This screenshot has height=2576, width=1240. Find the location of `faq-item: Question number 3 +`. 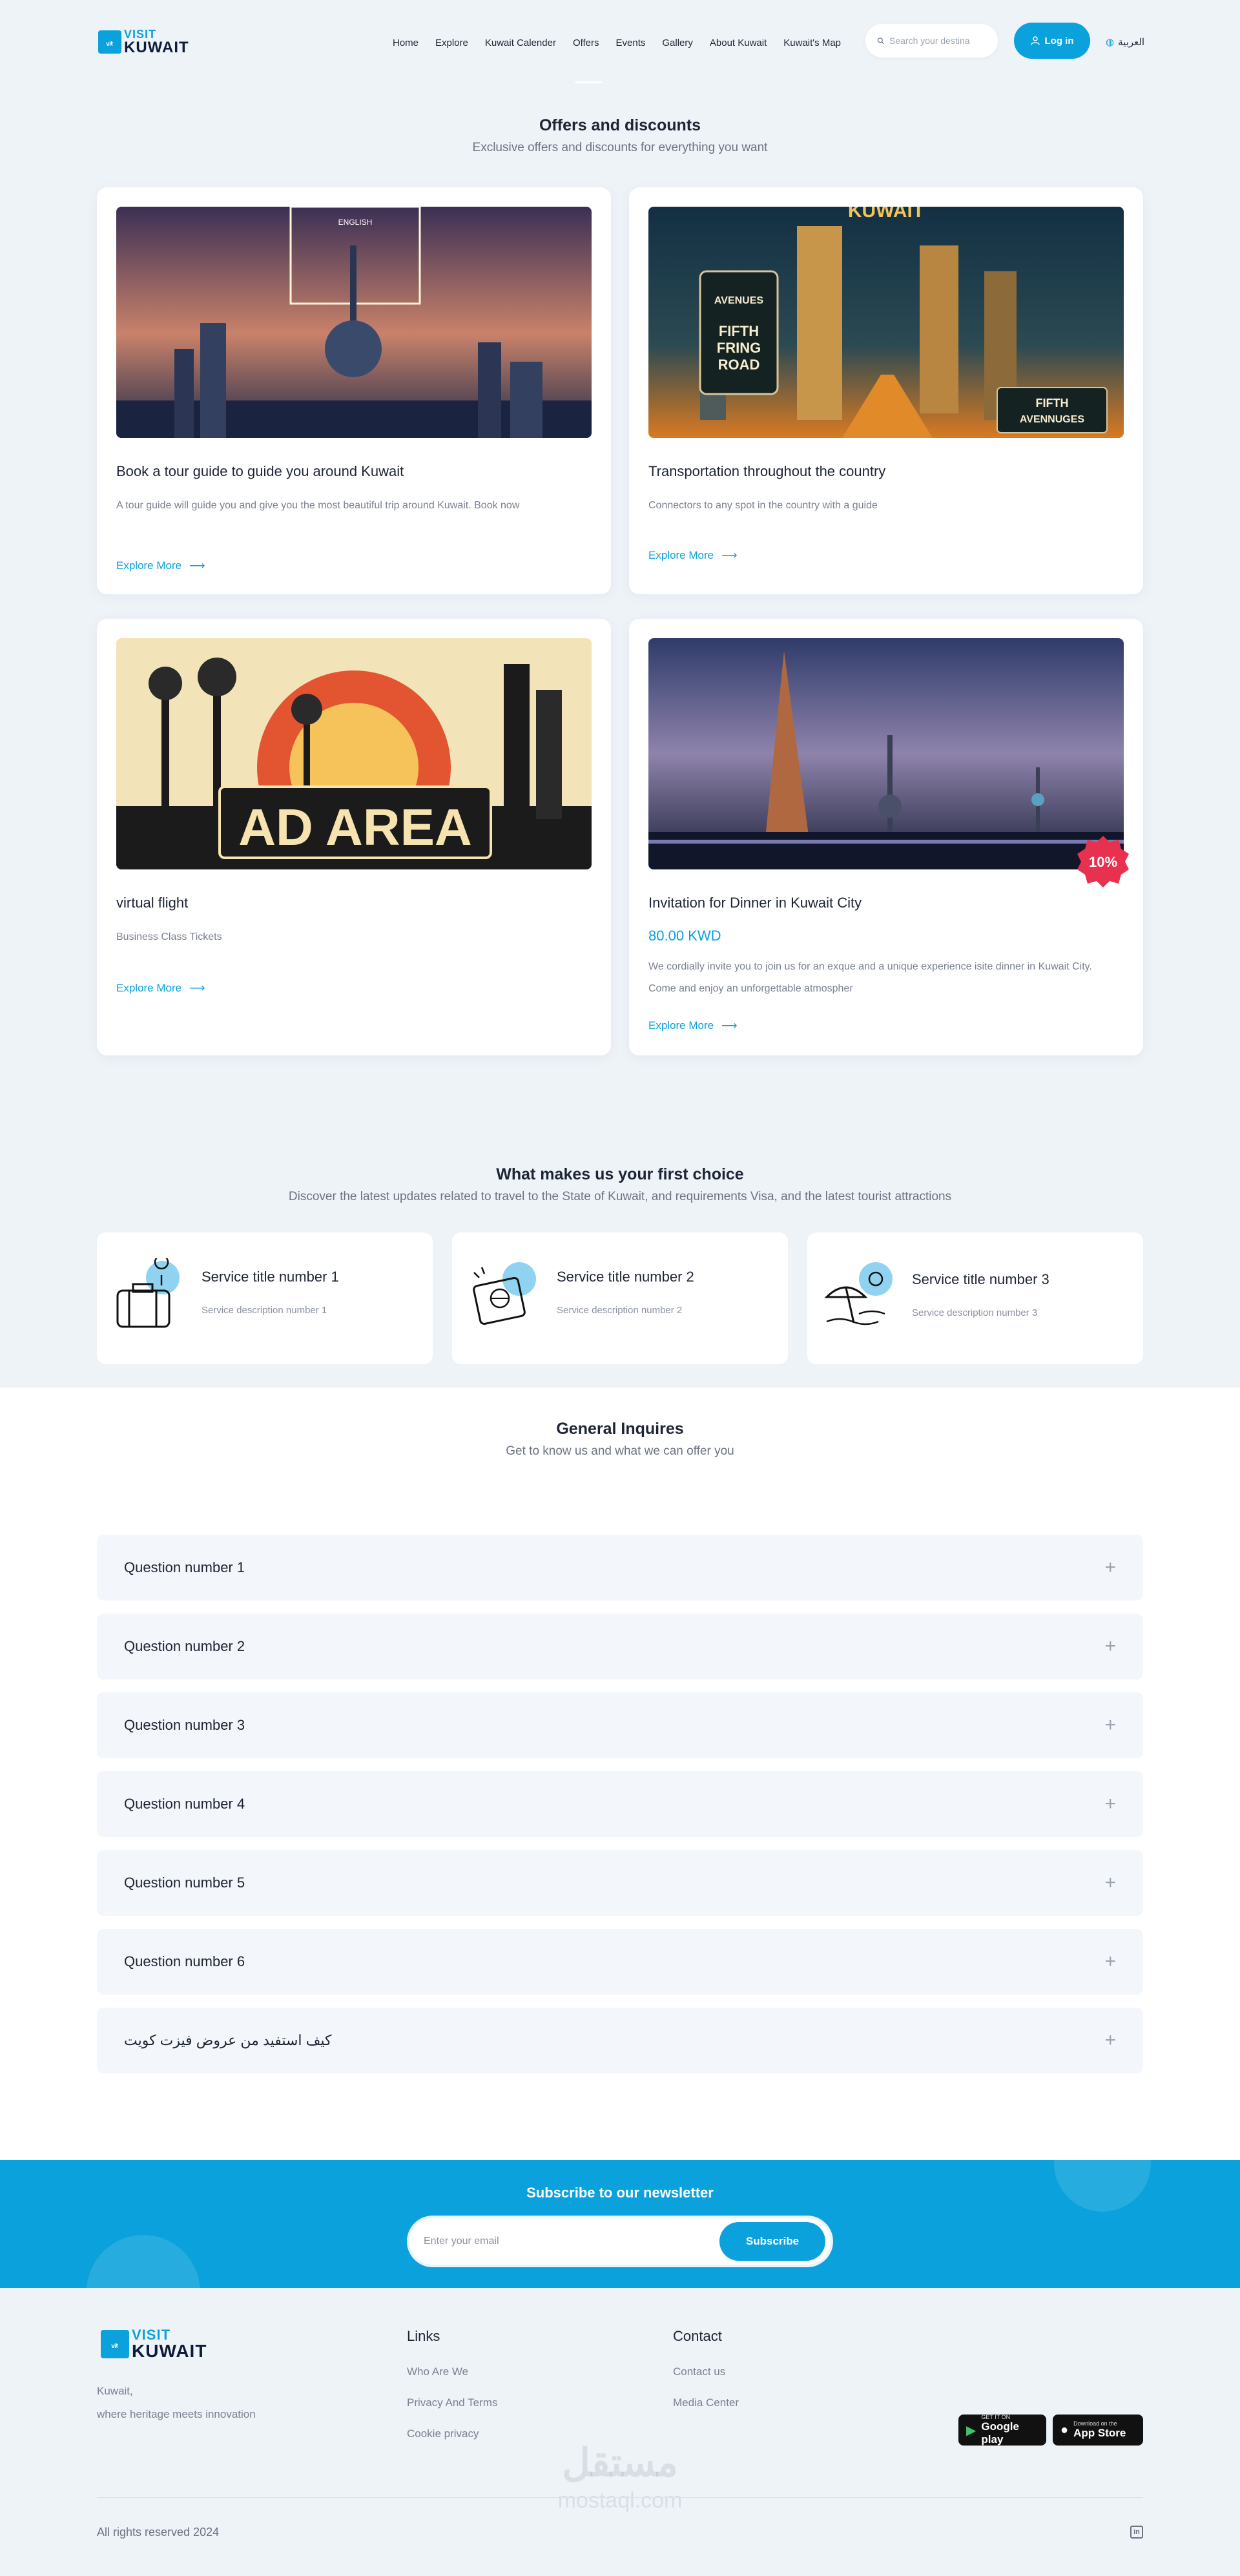

faq-item: Question number 3 + is located at coordinates (620, 1725).